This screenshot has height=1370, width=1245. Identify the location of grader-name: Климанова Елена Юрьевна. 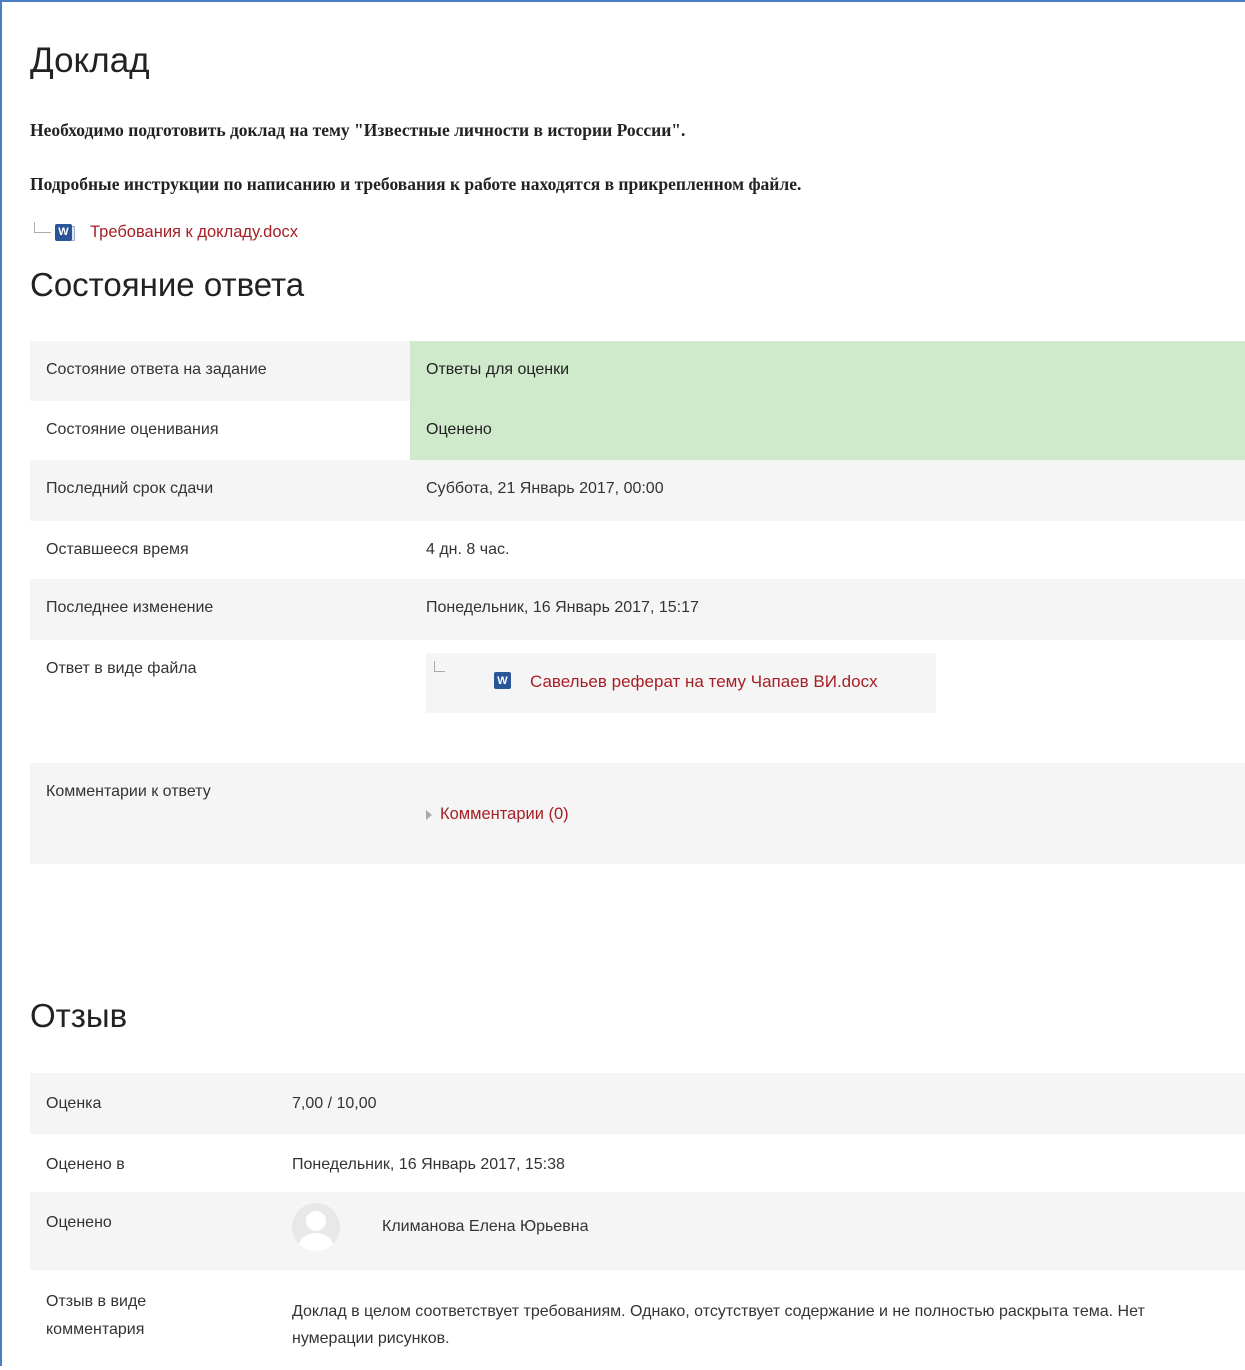
(485, 1226).